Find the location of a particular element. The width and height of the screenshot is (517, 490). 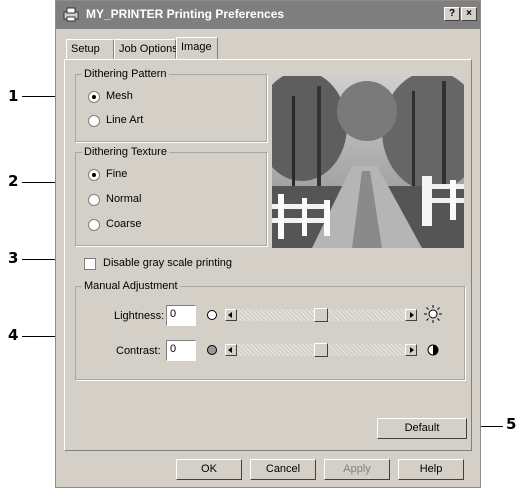

apply-button: Apply is located at coordinates (357, 469).